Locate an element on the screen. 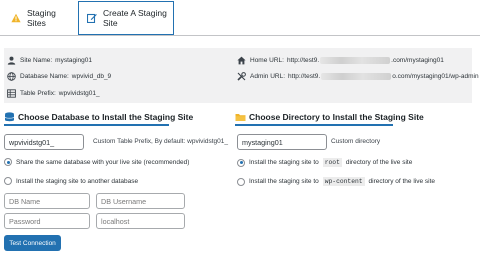 This screenshot has height=257, width=480. tab-label: Staging Sites is located at coordinates (41, 18).